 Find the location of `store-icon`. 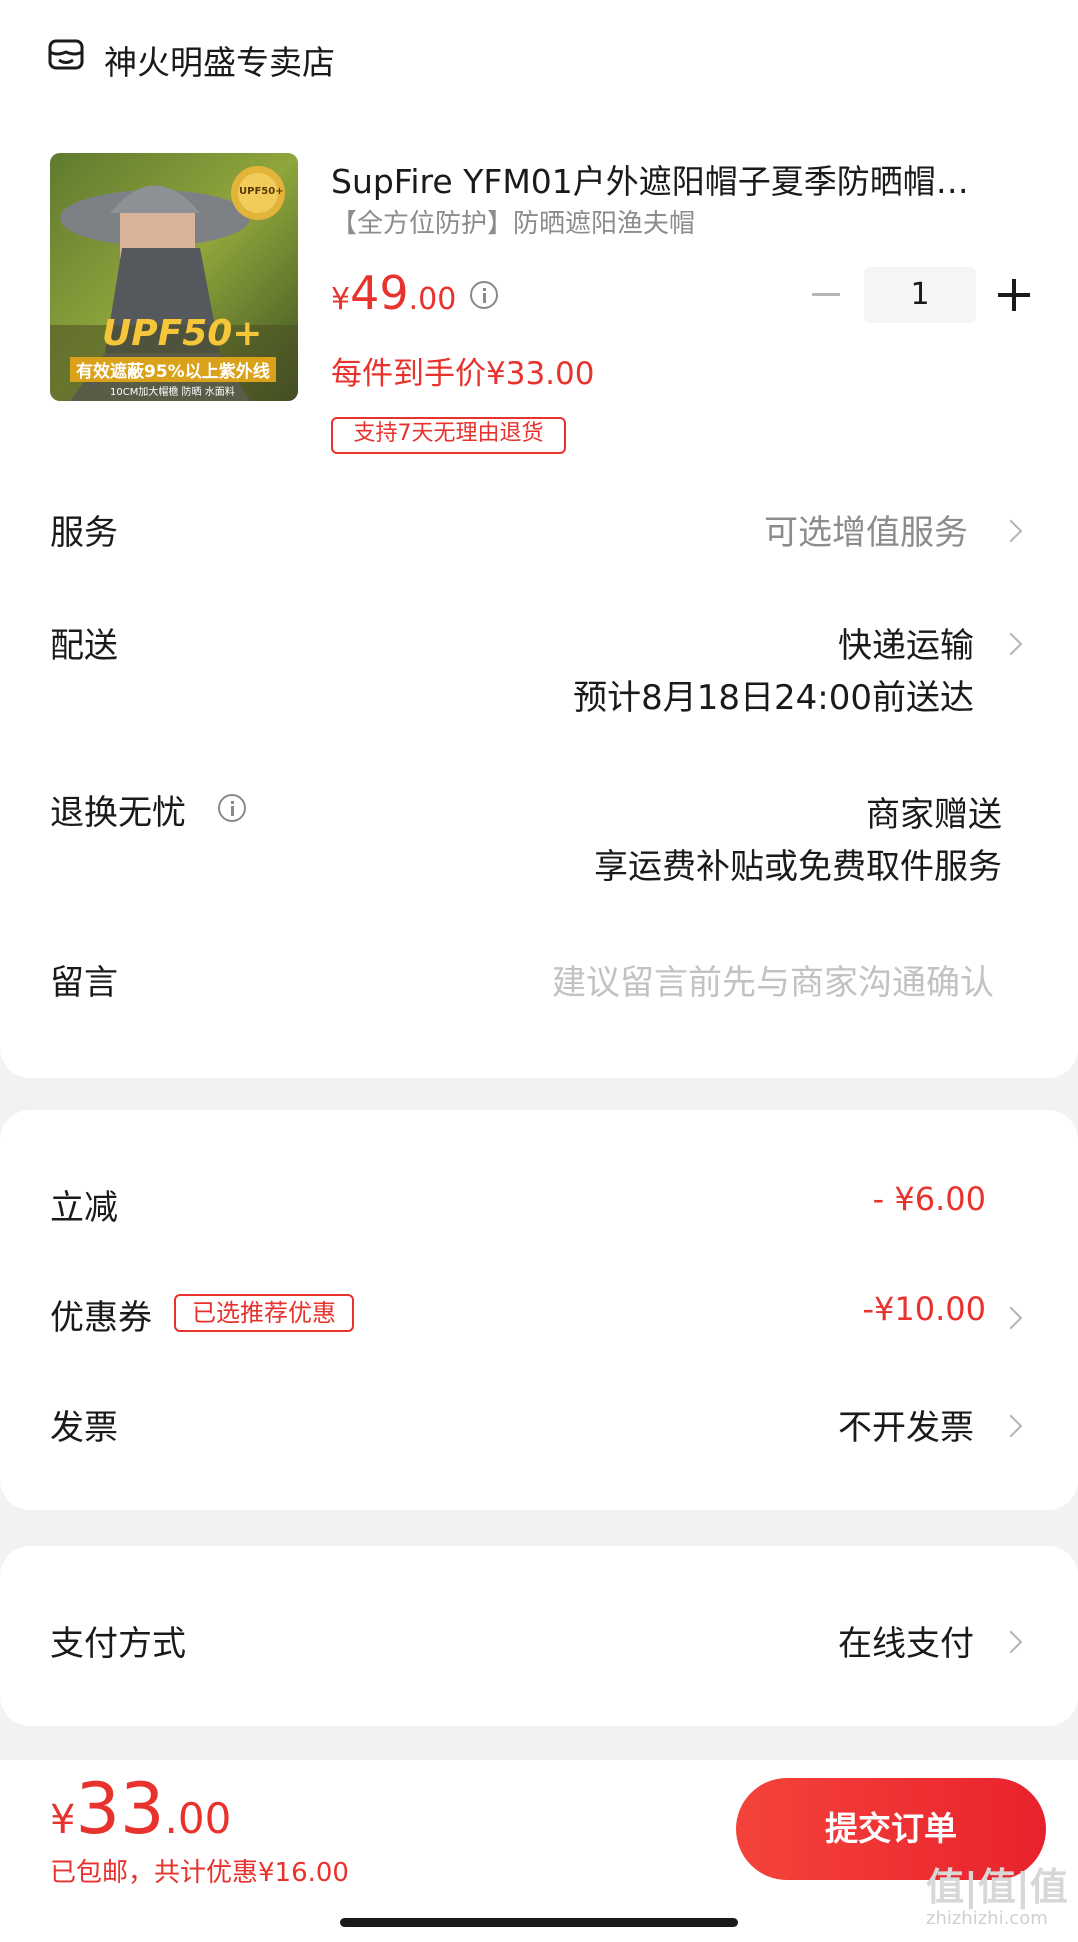

store-icon is located at coordinates (66, 55).